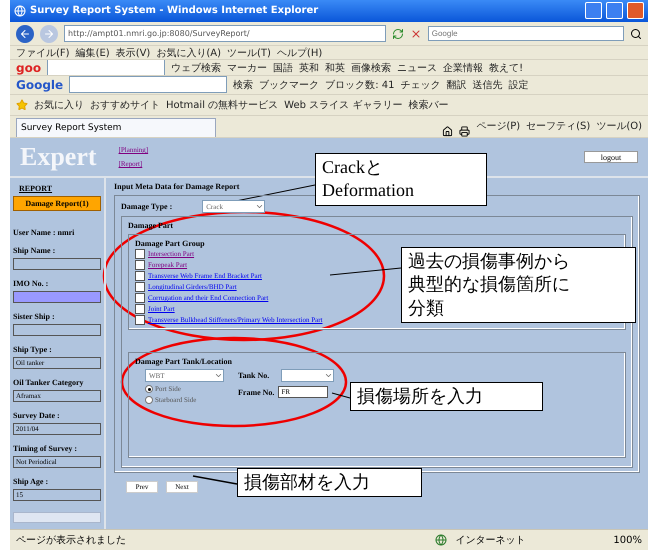  What do you see at coordinates (518, 285) in the screenshot?
I see `callout-text: 過去の損傷事例から 典型的な損傷箇所に 分類` at bounding box center [518, 285].